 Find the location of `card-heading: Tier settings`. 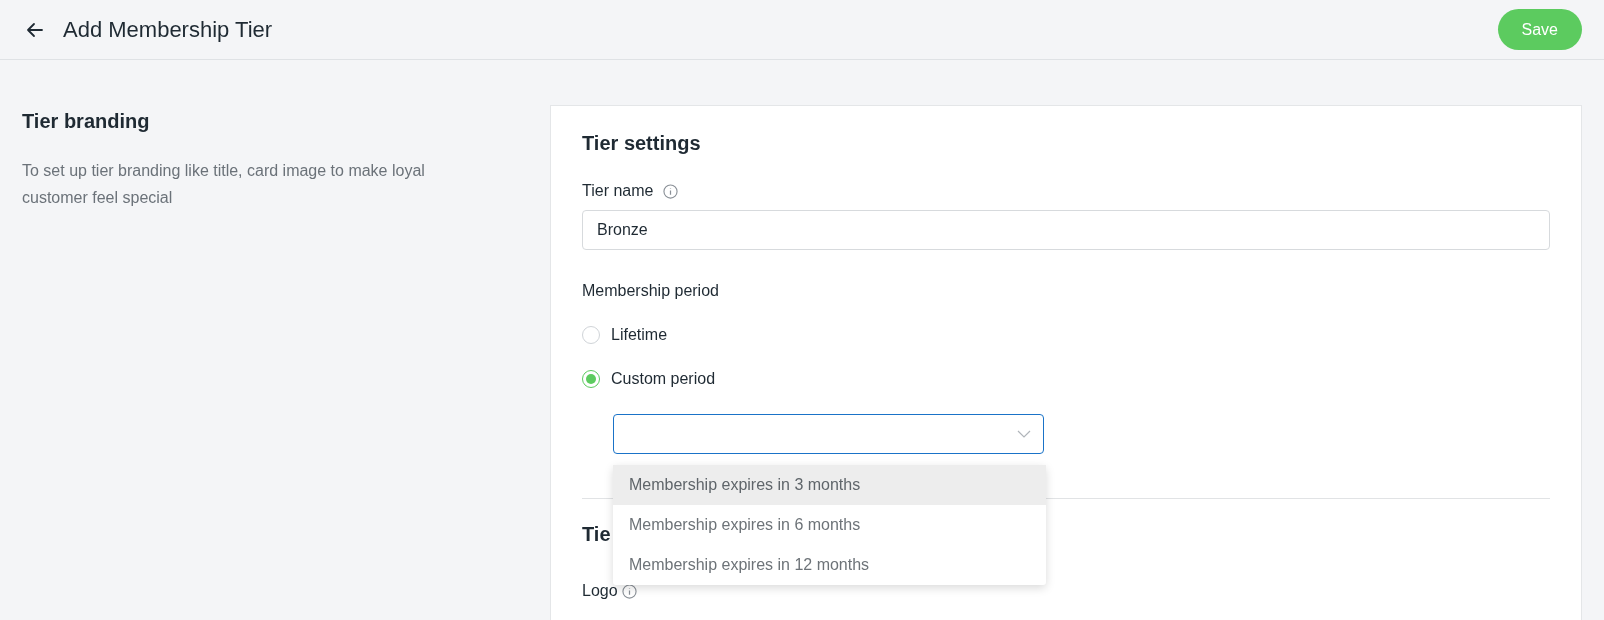

card-heading: Tier settings is located at coordinates (642, 143).